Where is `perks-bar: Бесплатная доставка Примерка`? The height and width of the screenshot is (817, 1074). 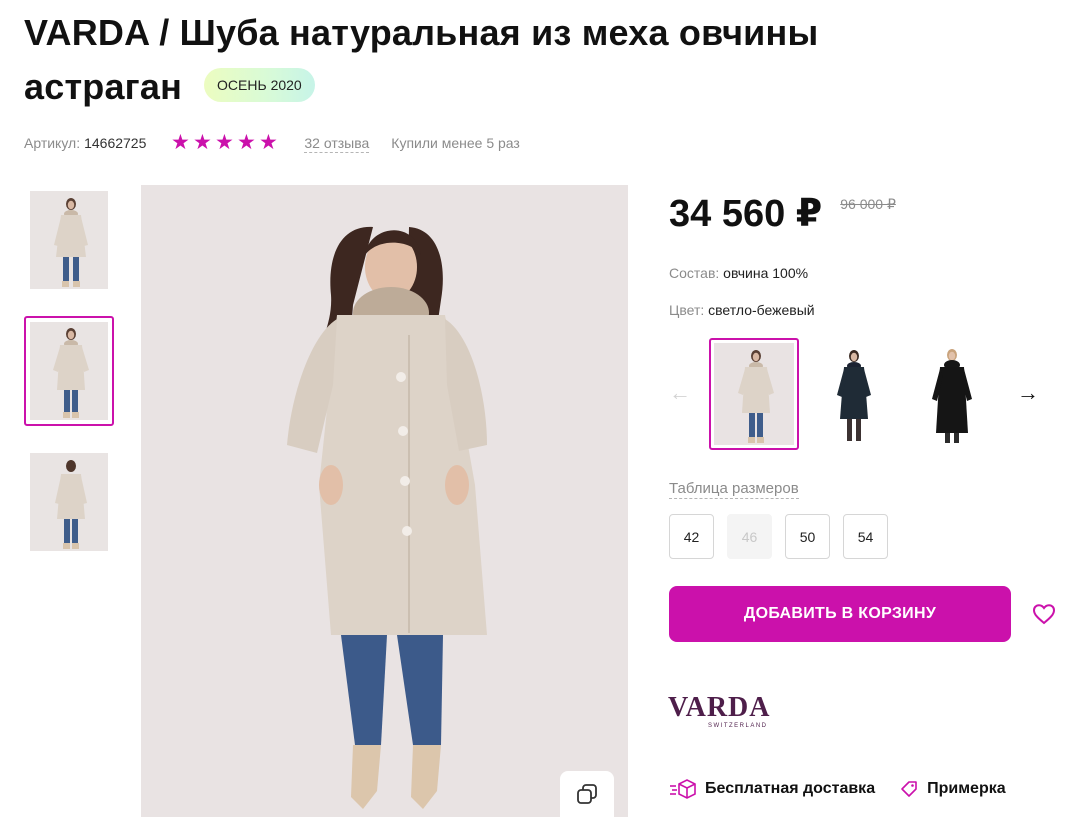
perks-bar: Бесплатная доставка Примерка is located at coordinates (837, 789).